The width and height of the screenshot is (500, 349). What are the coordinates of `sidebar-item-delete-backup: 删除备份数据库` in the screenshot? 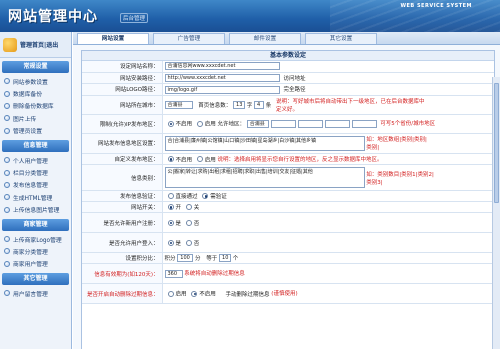 It's located at (35, 106).